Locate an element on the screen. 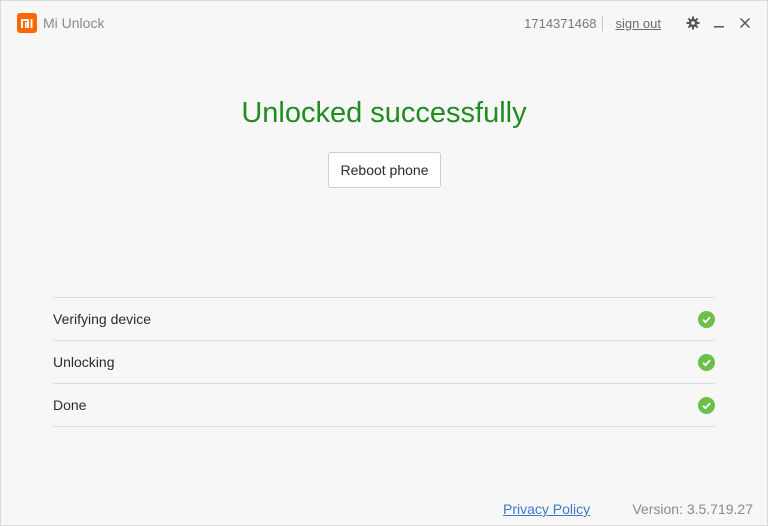 The width and height of the screenshot is (768, 526). step-label: Verifying device is located at coordinates (102, 319).